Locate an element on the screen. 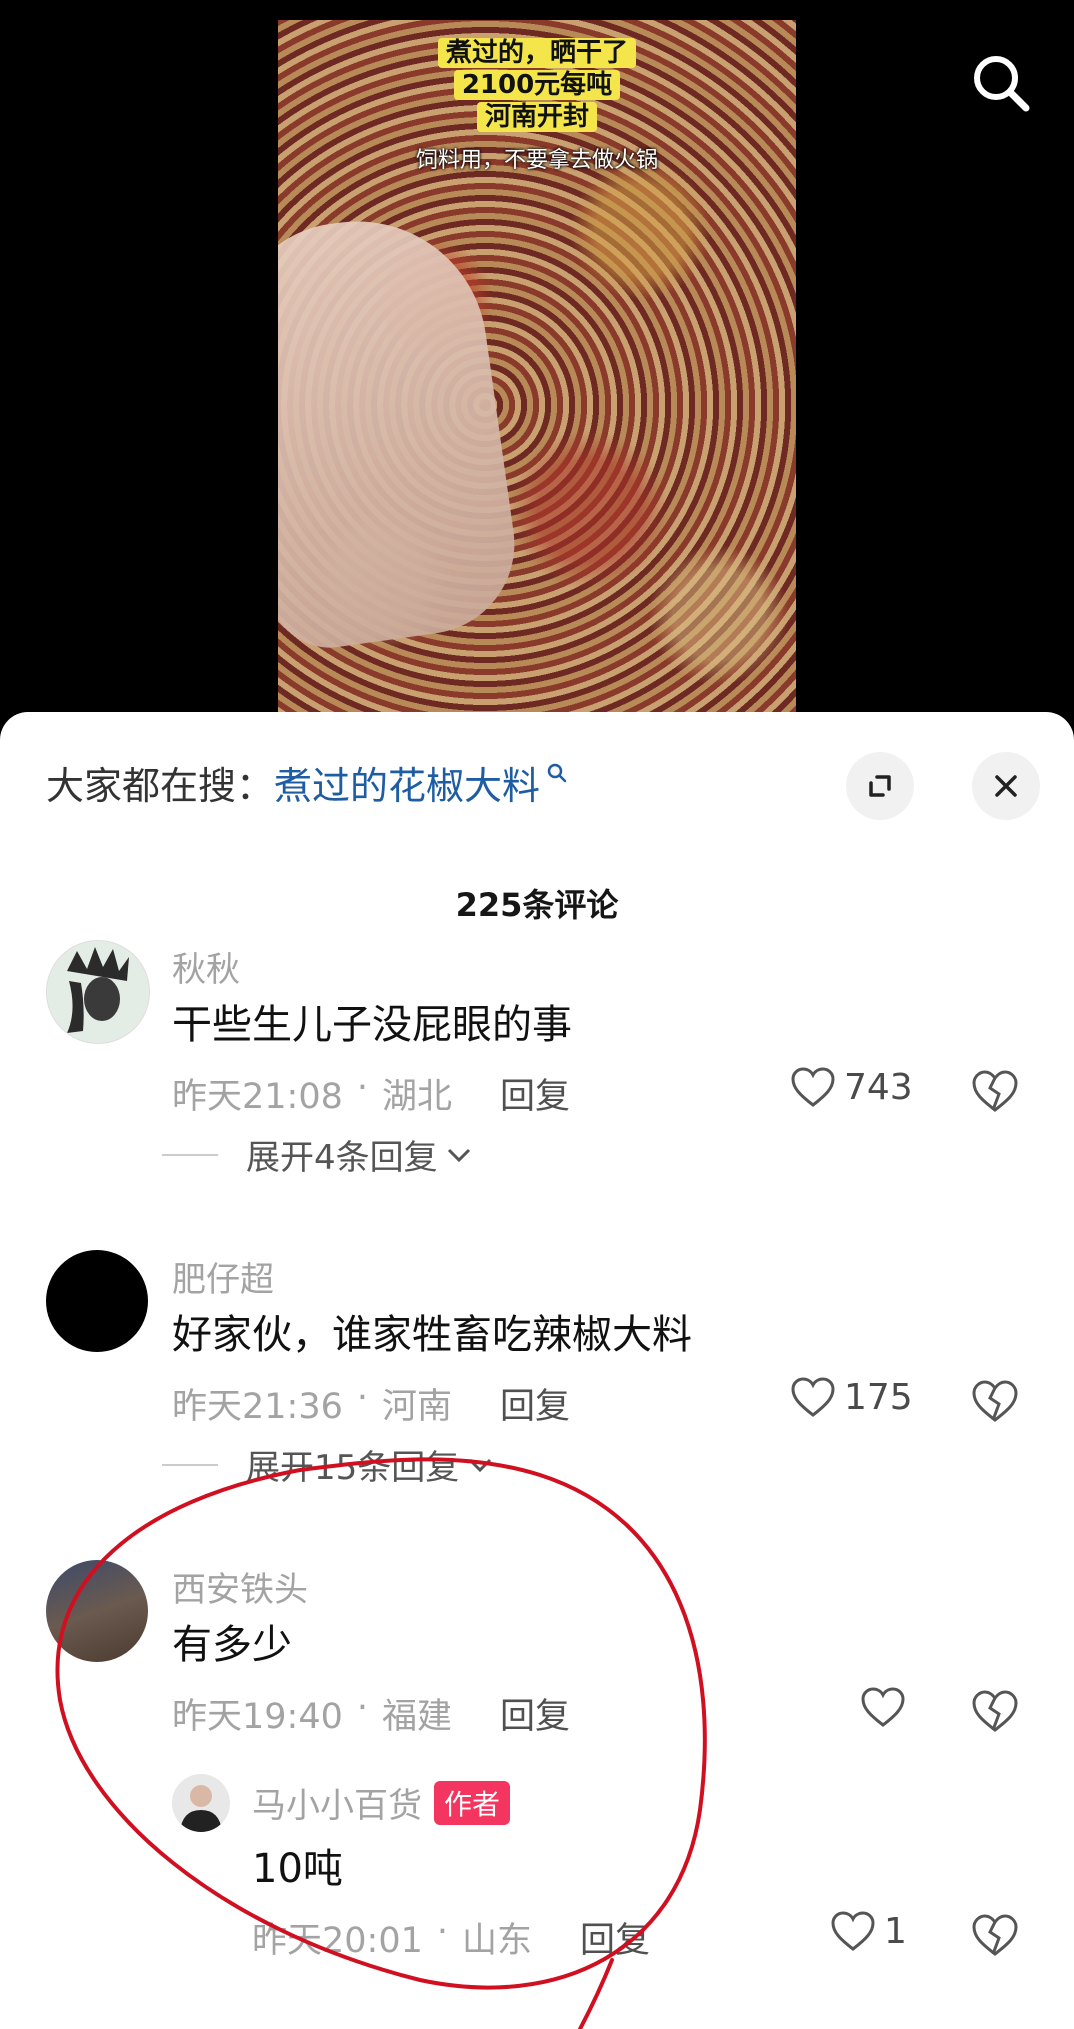 The width and height of the screenshot is (1074, 2029). close-button is located at coordinates (1006, 786).